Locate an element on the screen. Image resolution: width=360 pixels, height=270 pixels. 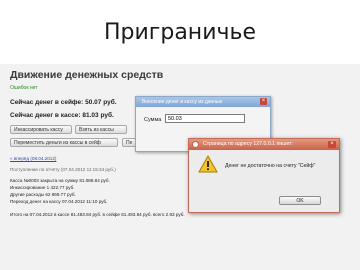
collect-cash-button: Инкассировать кассу is located at coordinates (41, 129).